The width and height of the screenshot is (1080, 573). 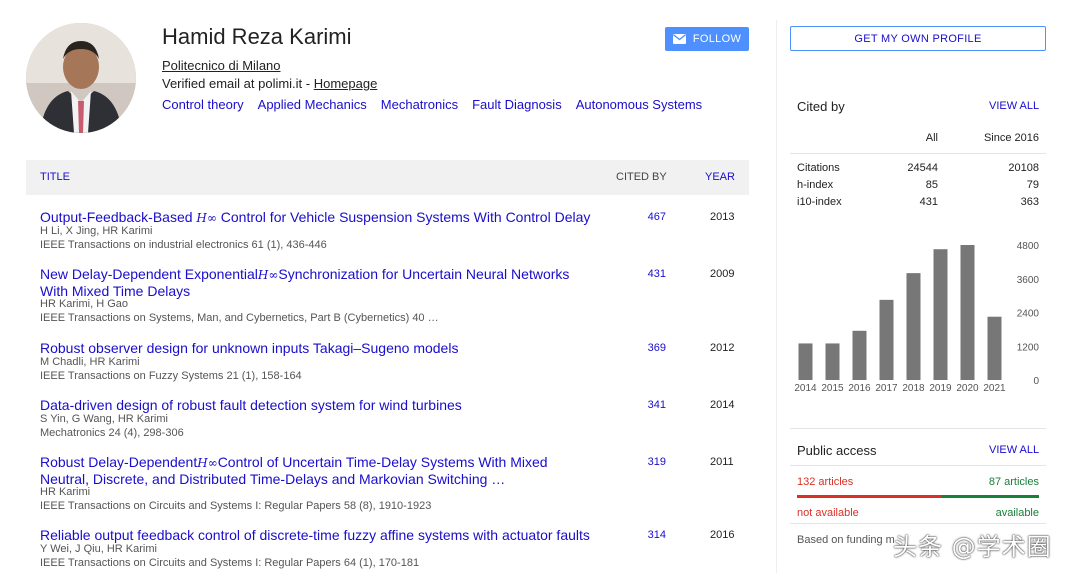 What do you see at coordinates (149, 274) in the screenshot?
I see `title-text: New Delay-Dependent Exponential` at bounding box center [149, 274].